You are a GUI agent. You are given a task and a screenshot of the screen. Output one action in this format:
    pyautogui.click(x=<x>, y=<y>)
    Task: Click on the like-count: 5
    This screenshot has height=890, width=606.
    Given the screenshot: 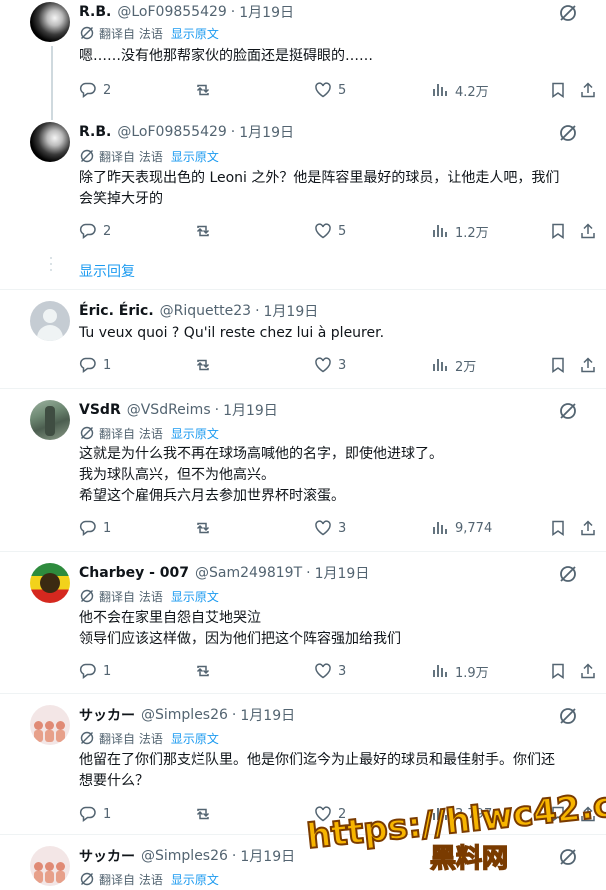 What is the action you would take?
    pyautogui.click(x=342, y=231)
    